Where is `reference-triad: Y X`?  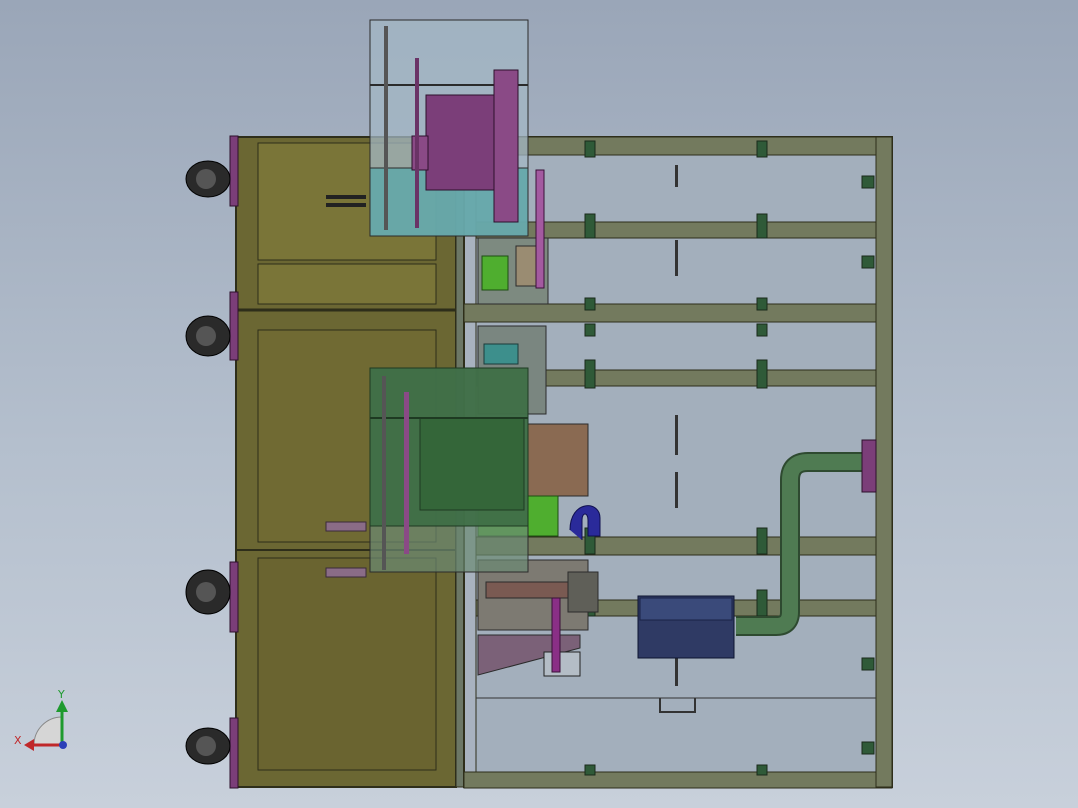 reference-triad: Y X is located at coordinates (41, 719).